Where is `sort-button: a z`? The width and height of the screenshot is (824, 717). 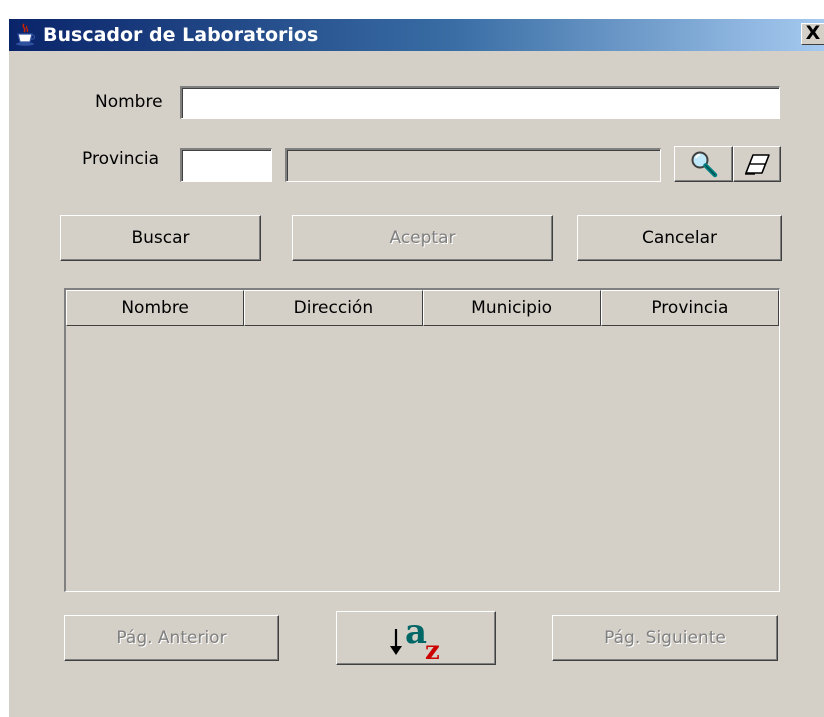 sort-button: a z is located at coordinates (416, 638).